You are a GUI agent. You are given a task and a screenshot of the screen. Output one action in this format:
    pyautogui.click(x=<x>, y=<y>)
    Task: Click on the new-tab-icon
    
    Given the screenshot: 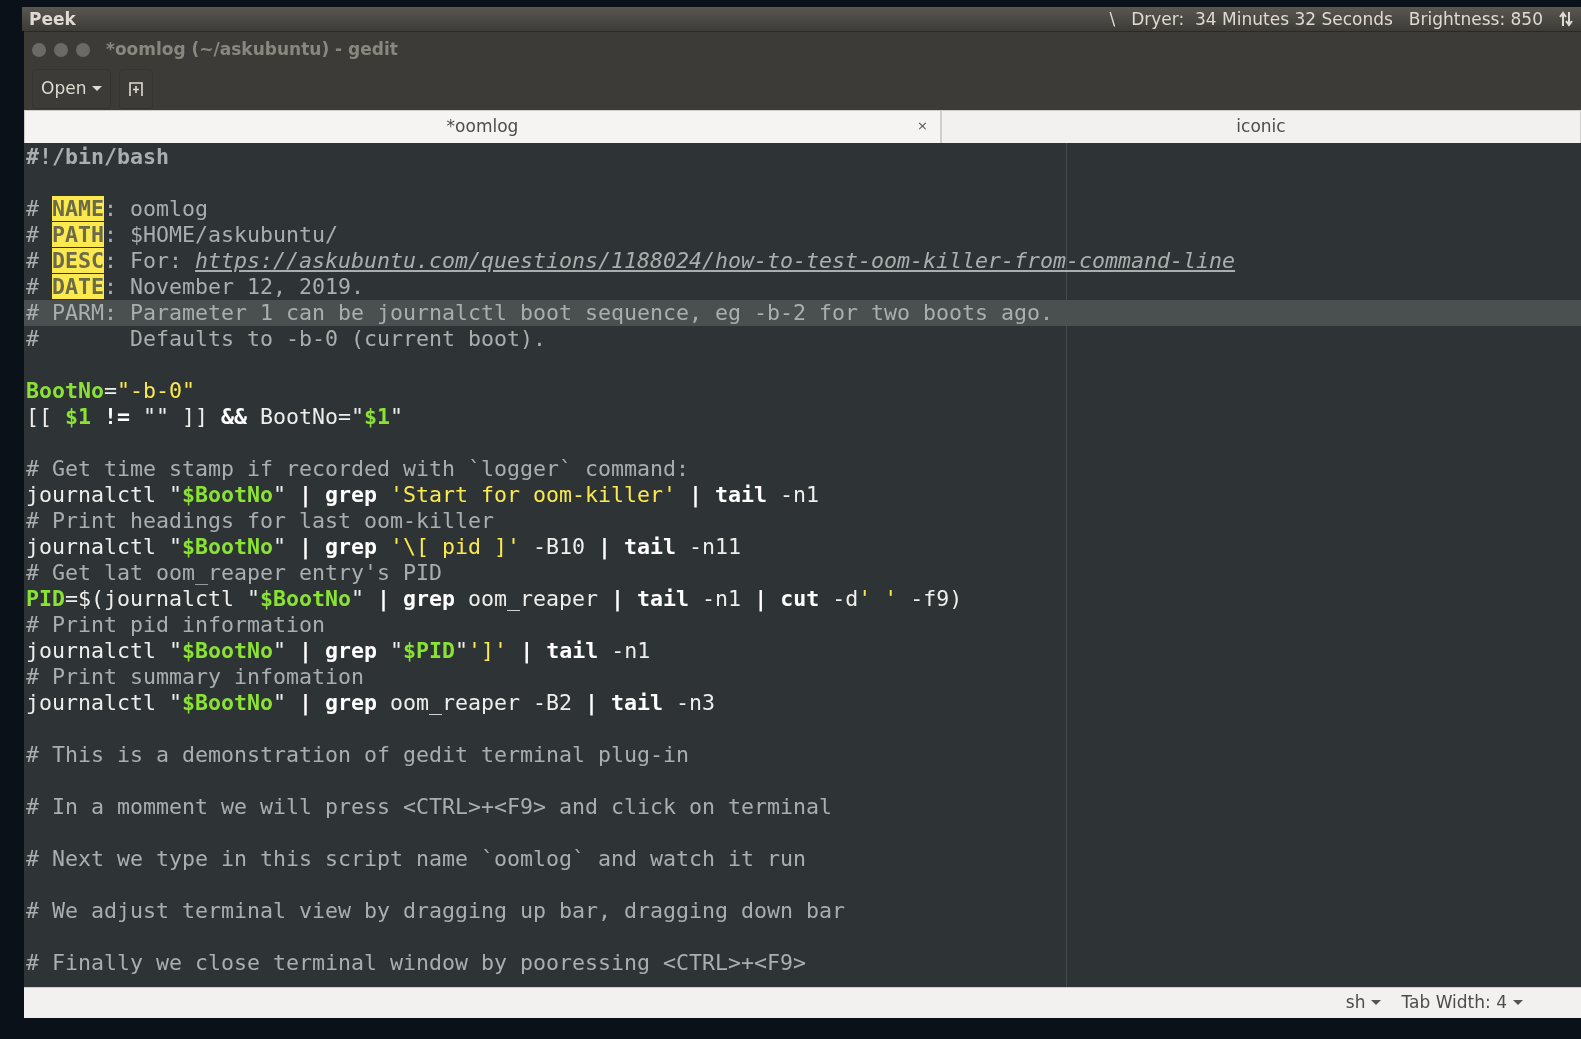 What is the action you would take?
    pyautogui.click(x=136, y=88)
    